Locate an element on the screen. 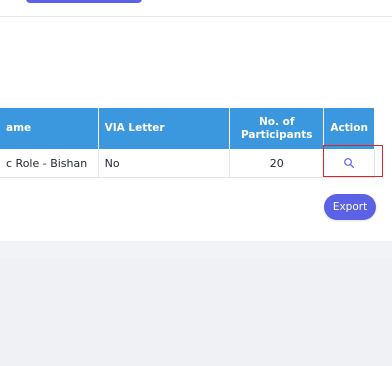 This screenshot has height=366, width=392. cell-participants: 20 is located at coordinates (277, 163).